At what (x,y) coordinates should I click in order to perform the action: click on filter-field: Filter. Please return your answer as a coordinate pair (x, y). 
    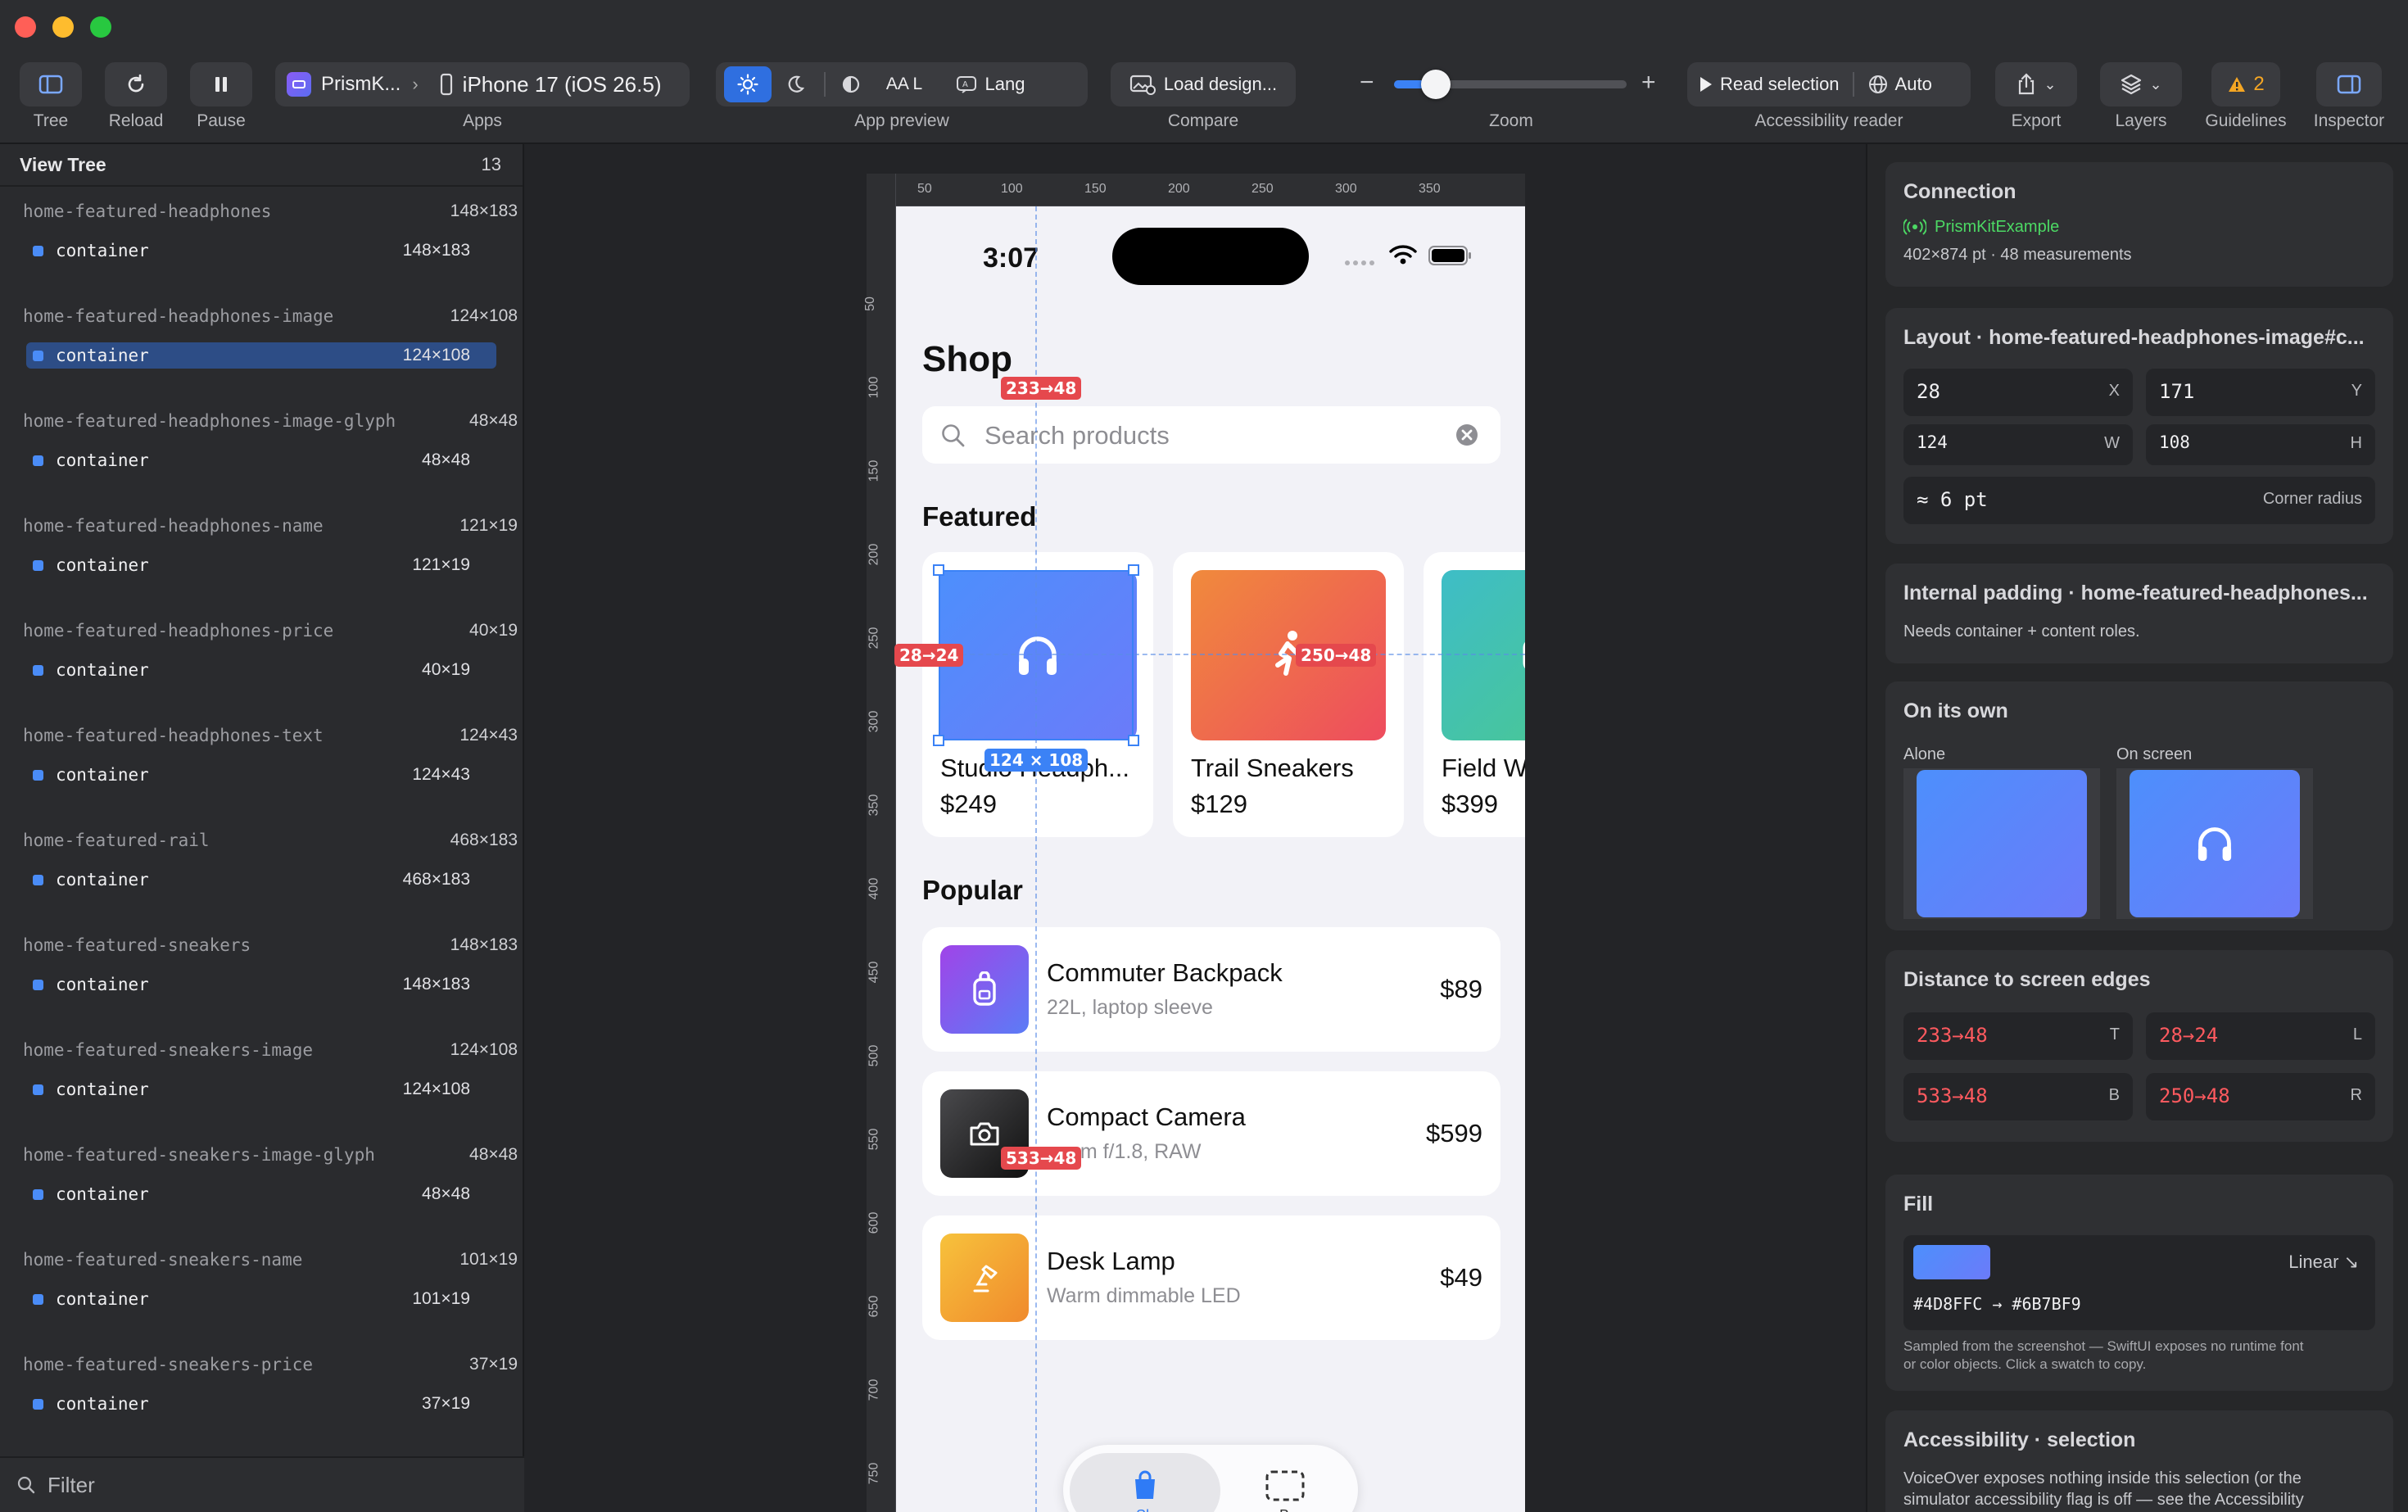
    Looking at the image, I should click on (262, 1484).